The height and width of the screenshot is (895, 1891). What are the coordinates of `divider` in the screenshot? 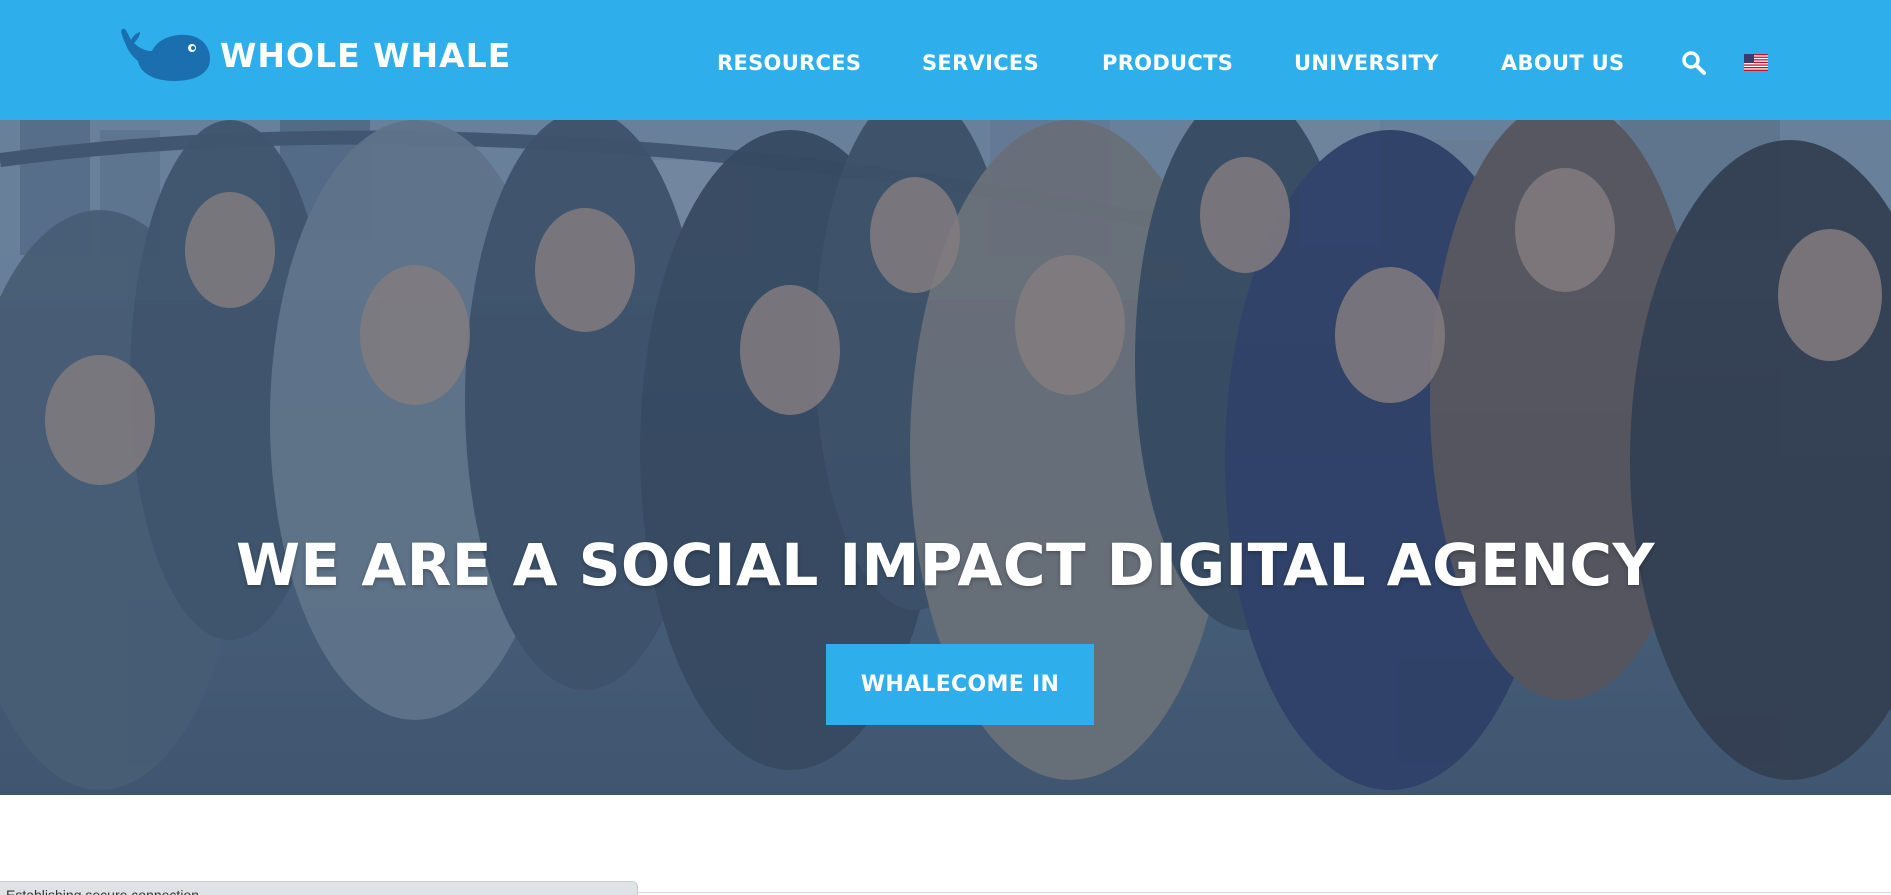 It's located at (1264, 892).